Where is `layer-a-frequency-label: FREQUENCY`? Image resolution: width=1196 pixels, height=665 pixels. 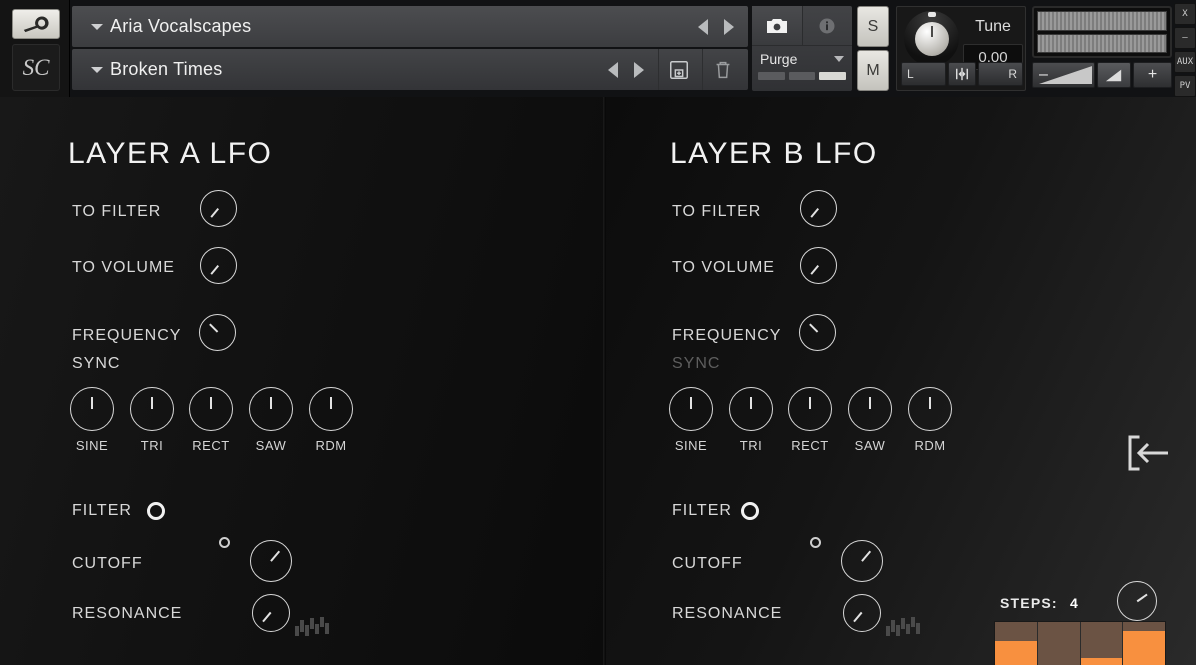 layer-a-frequency-label: FREQUENCY is located at coordinates (127, 335).